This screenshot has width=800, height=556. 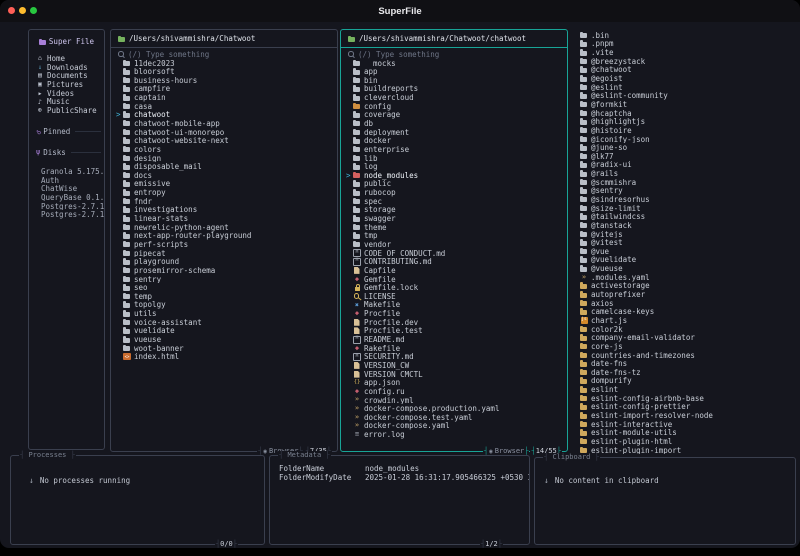 What do you see at coordinates (684, 363) in the screenshot?
I see `file-row: date-fns` at bounding box center [684, 363].